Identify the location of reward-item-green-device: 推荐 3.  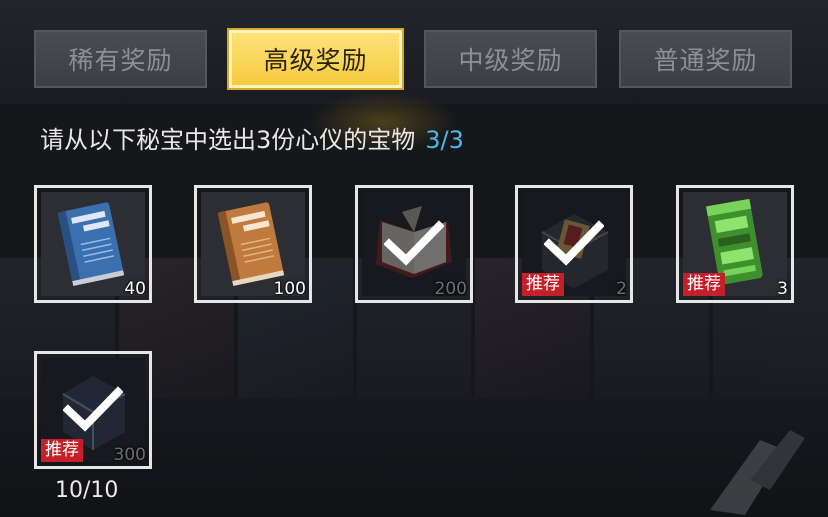
(735, 244).